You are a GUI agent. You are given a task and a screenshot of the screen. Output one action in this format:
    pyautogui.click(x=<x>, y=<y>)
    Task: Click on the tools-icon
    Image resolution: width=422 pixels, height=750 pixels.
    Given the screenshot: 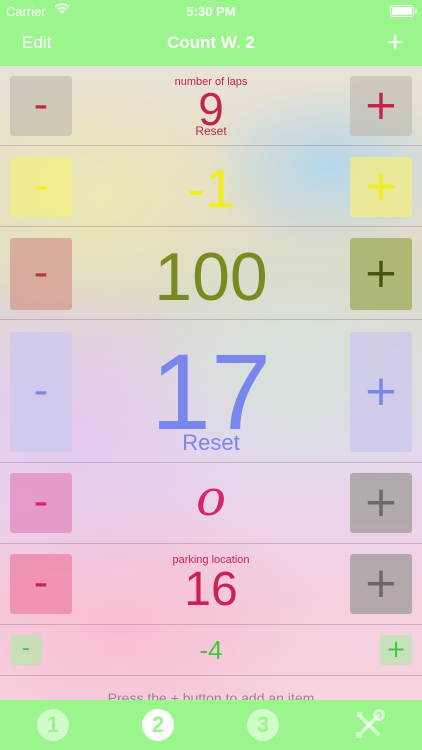 What is the action you would take?
    pyautogui.click(x=370, y=723)
    